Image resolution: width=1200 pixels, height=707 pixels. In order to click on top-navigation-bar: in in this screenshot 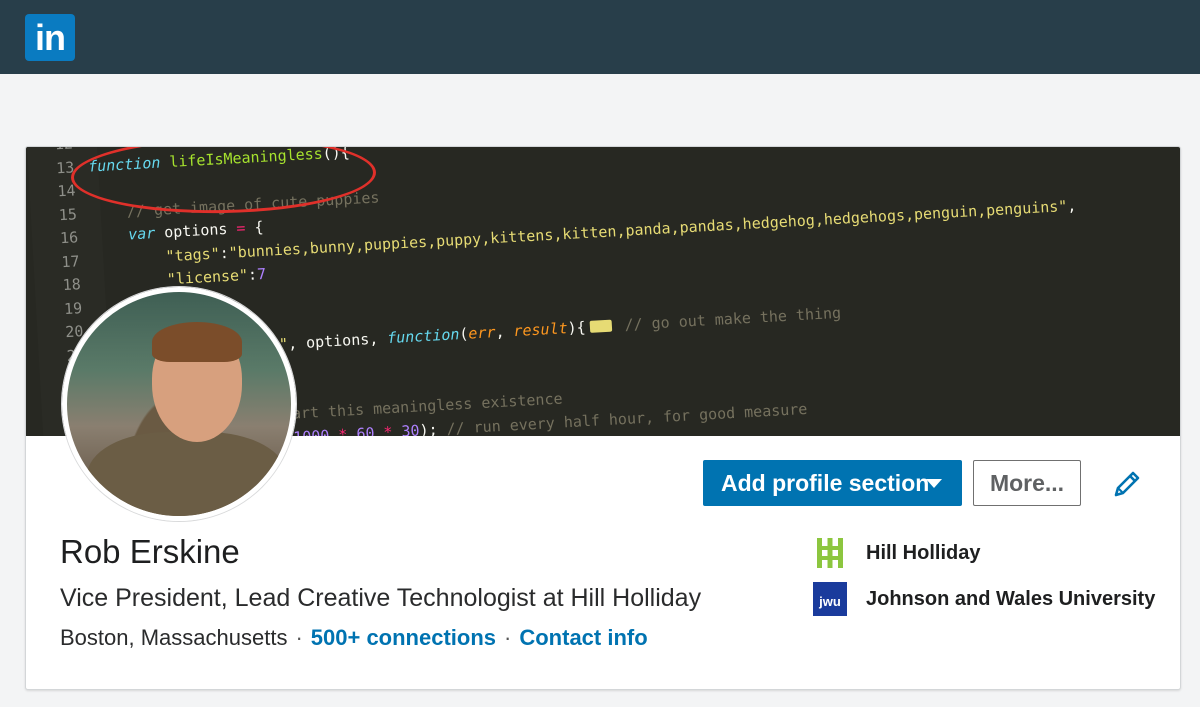, I will do `click(600, 37)`.